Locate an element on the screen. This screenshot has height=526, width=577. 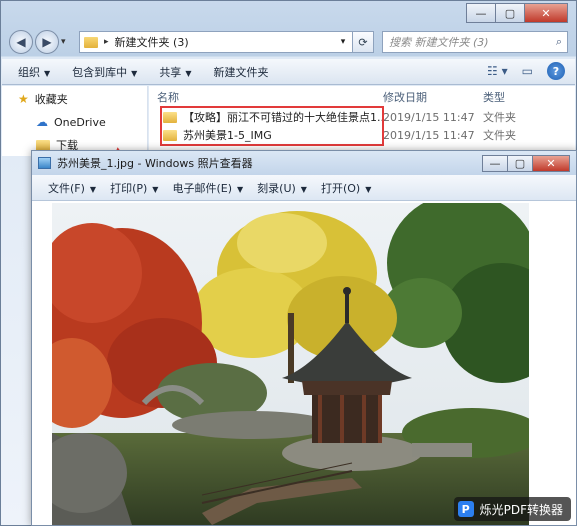
back-arrow-icon: ◀ is located at coordinates (21, 42).